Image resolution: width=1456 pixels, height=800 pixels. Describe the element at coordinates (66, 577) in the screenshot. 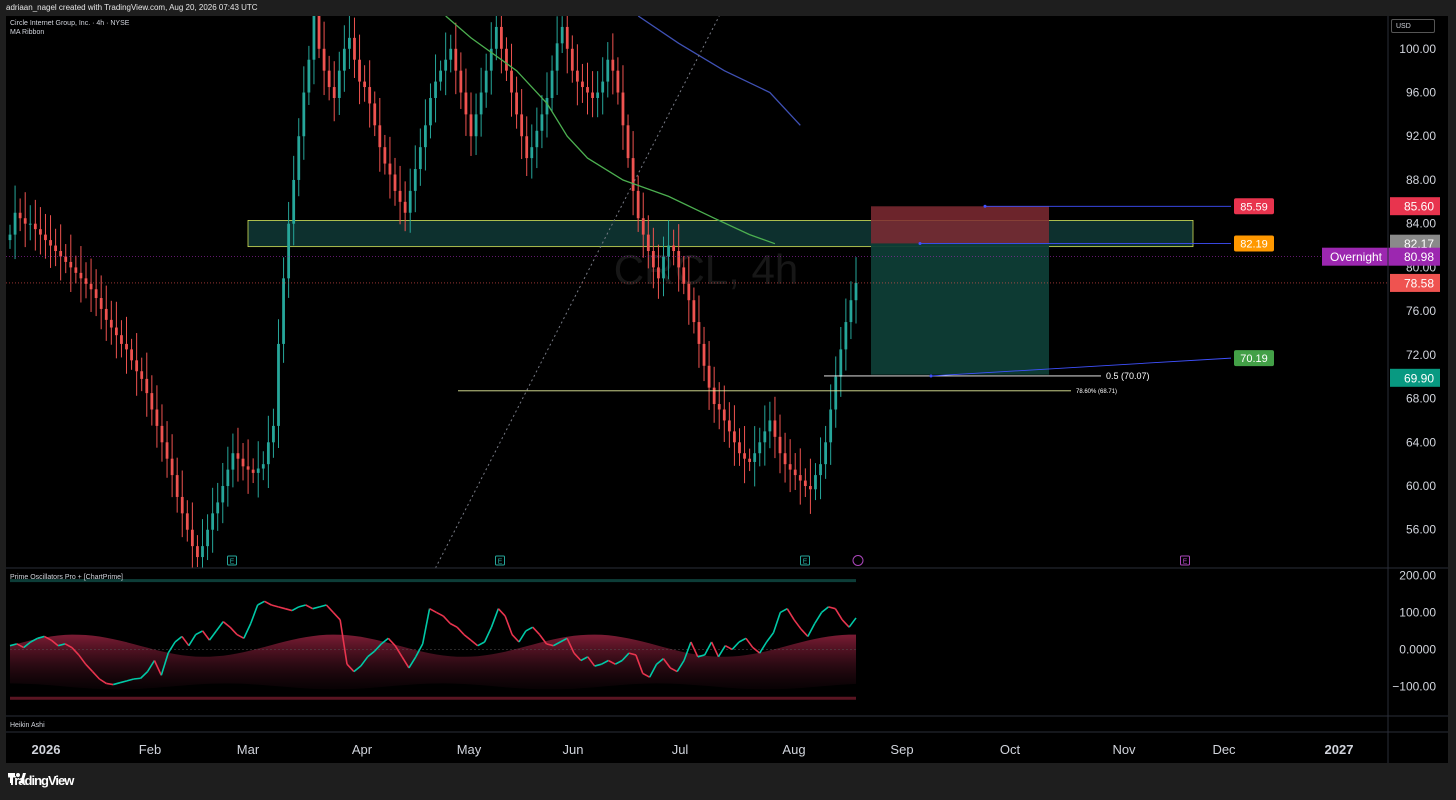

I see `indicator-oscillator-title: Prime Oscillators Pro + [ChartPrime]` at that location.